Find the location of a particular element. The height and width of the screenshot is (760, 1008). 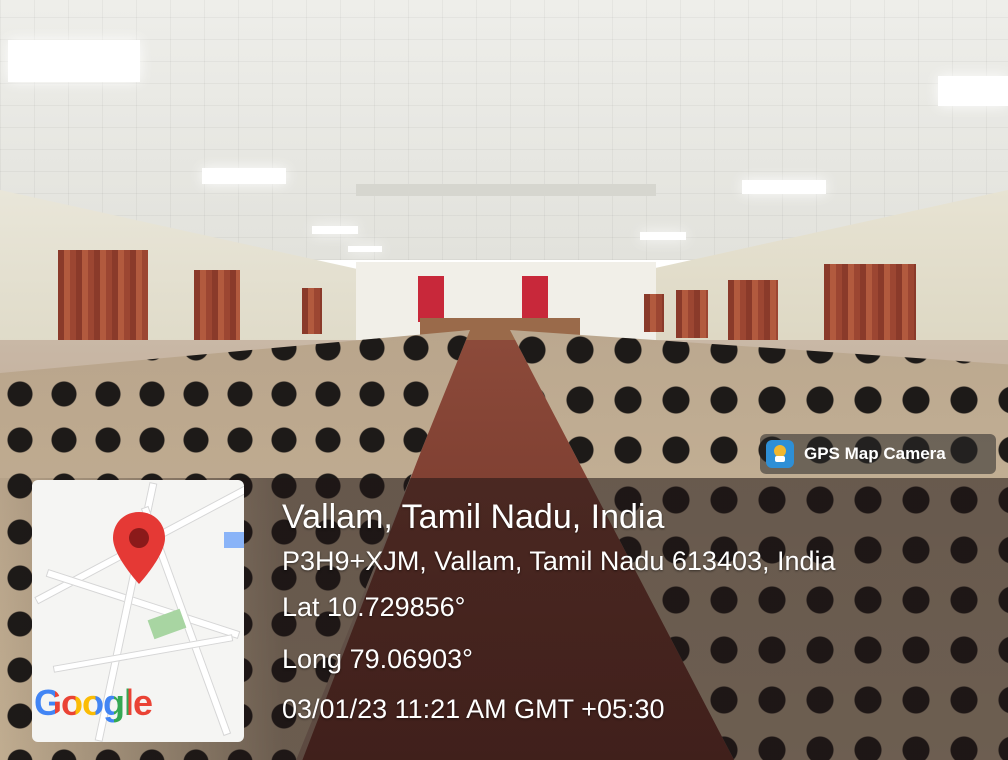

map-thumbnail: Google is located at coordinates (138, 611).